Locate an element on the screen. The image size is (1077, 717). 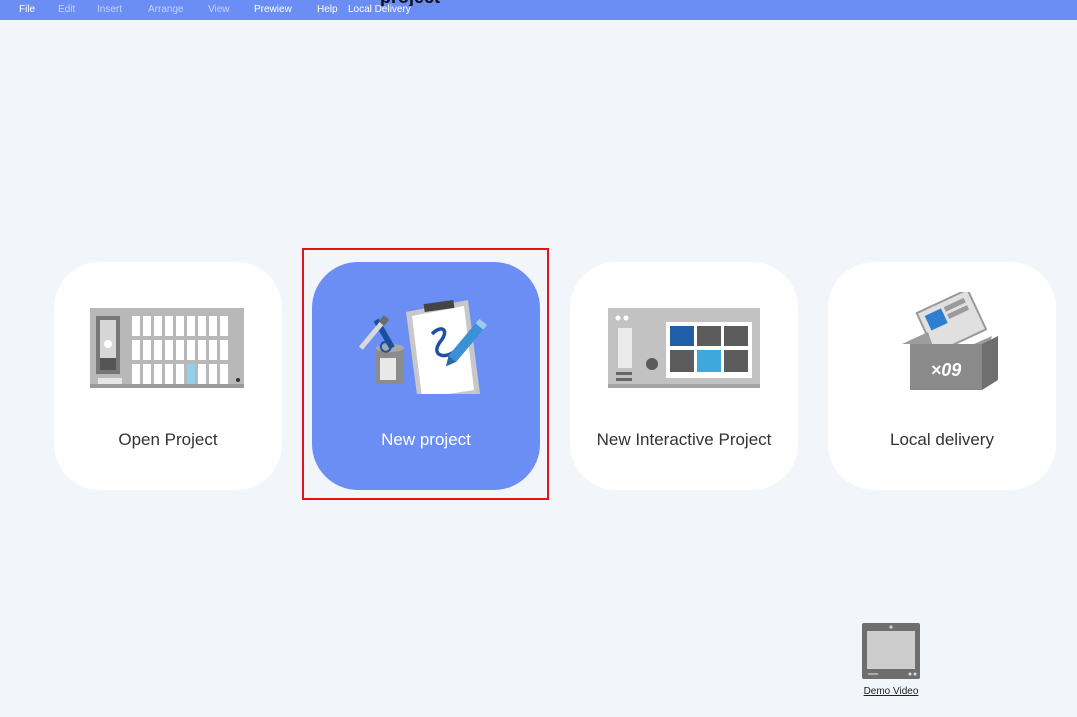
tile-label: New project is located at coordinates (426, 439).